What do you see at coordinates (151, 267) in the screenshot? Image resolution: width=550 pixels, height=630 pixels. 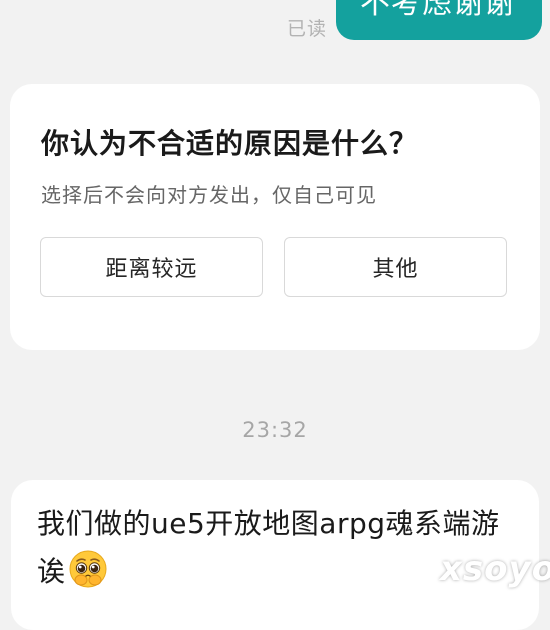 I see `reason-option-distance-button: 距离较远` at bounding box center [151, 267].